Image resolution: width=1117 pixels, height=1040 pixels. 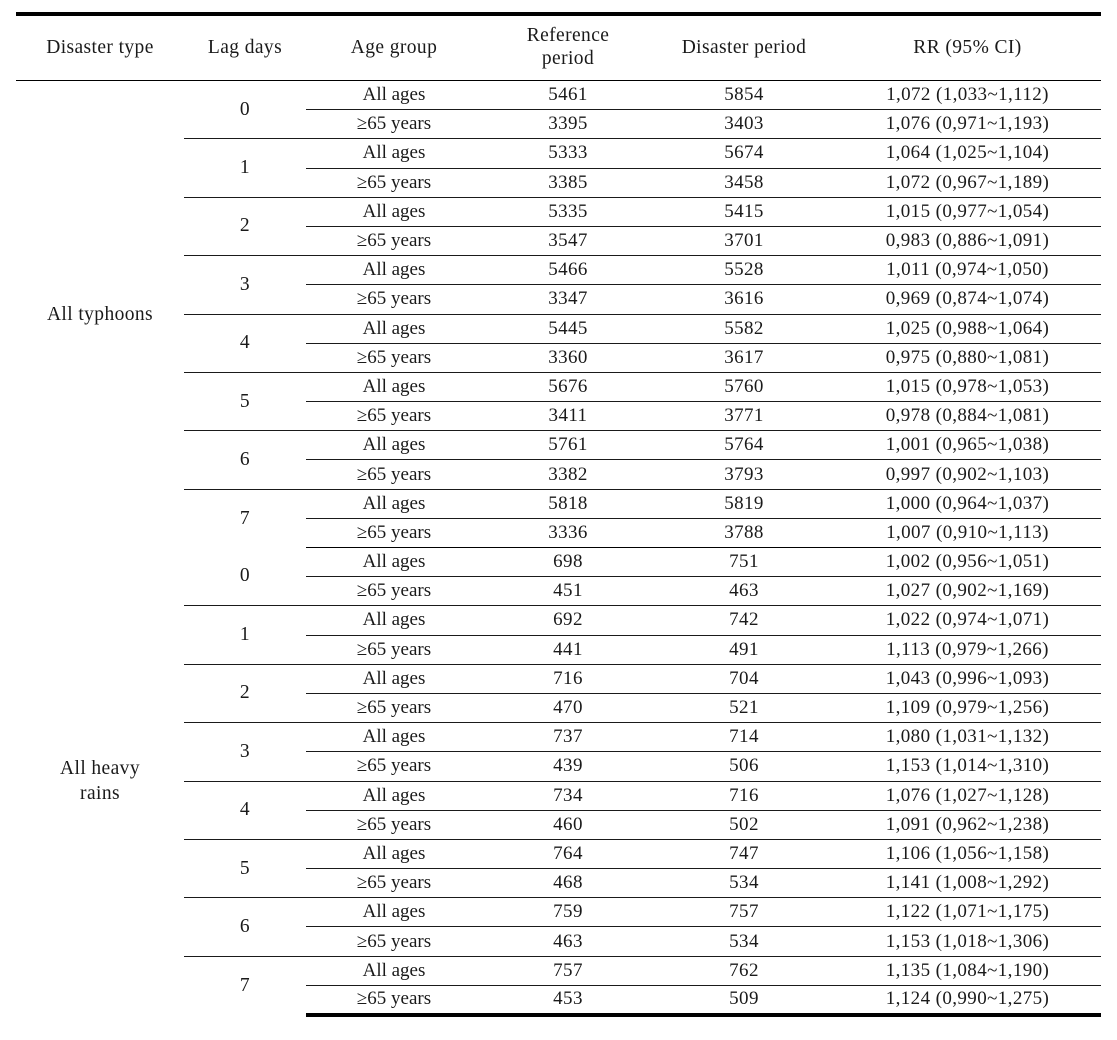 I want to click on reference-period-cell: 5333, so click(x=568, y=153).